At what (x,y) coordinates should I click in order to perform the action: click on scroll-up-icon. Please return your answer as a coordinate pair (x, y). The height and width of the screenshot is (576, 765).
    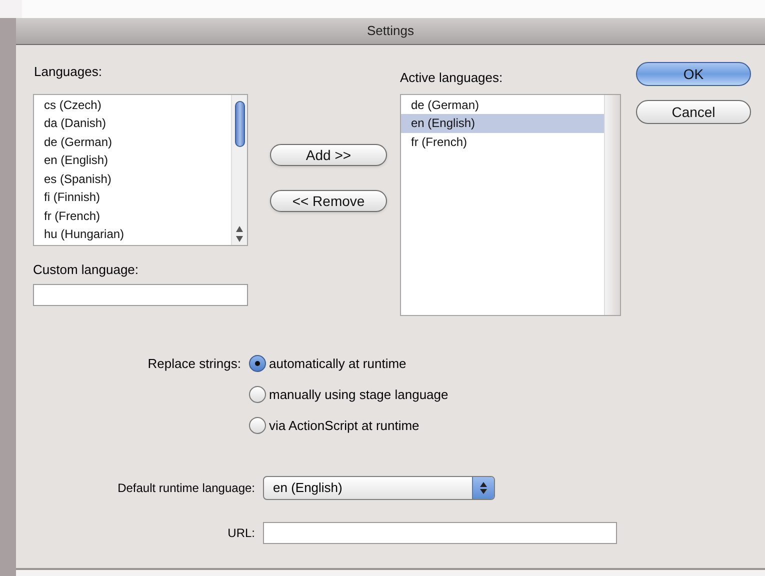
    Looking at the image, I should click on (239, 229).